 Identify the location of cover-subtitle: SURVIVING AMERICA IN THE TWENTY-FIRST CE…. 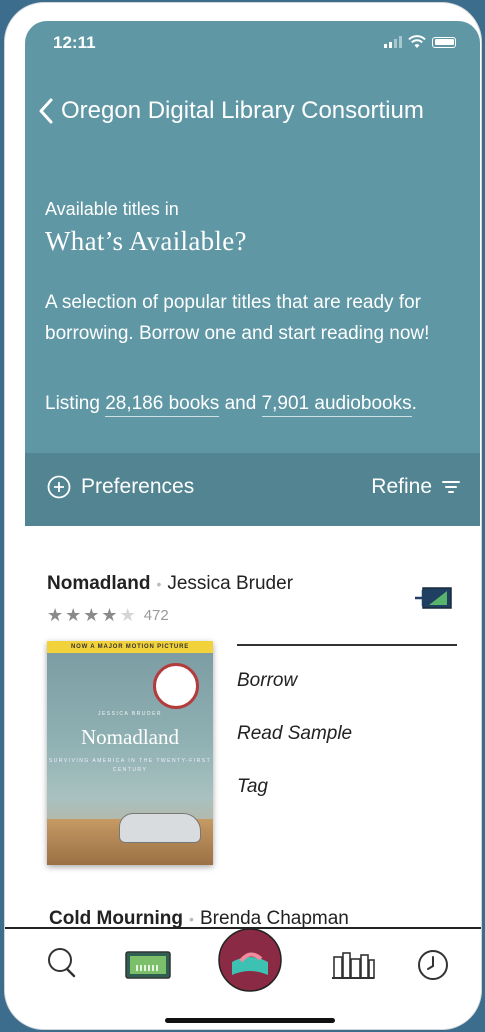
(130, 765).